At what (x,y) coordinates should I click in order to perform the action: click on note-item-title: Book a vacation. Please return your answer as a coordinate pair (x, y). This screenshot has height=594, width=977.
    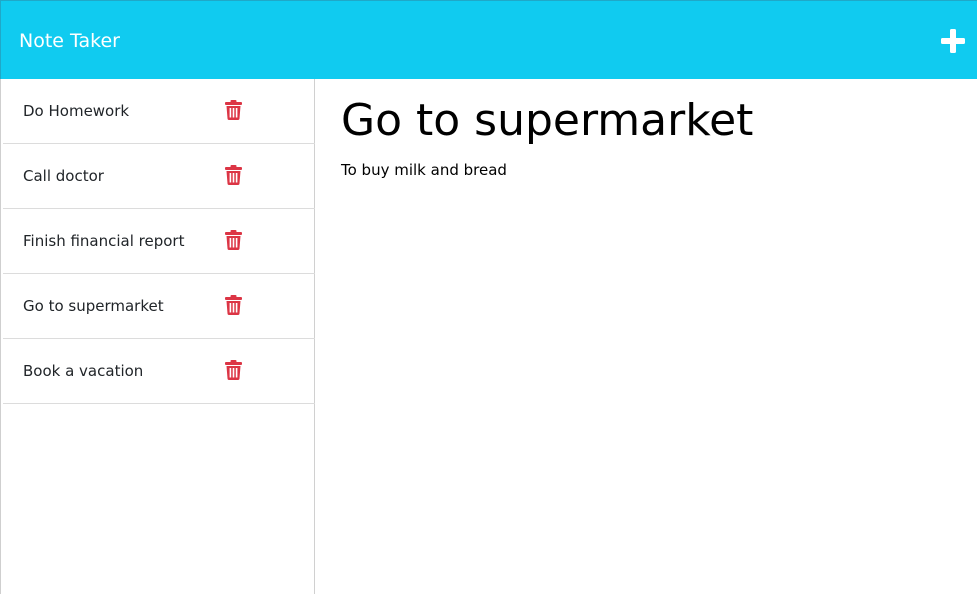
    Looking at the image, I should click on (83, 371).